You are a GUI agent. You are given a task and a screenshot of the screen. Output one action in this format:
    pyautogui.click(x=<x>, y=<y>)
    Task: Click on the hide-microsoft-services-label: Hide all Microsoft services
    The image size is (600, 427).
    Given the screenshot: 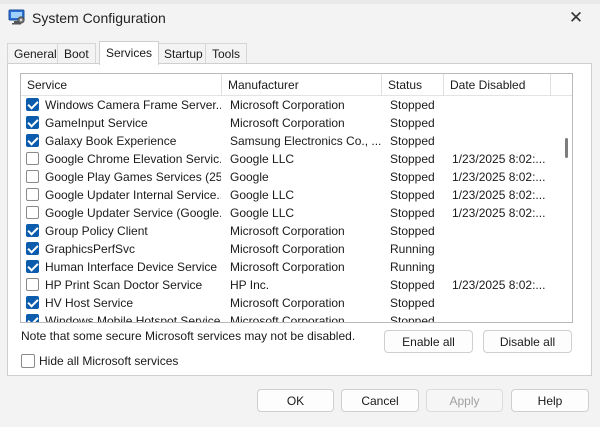 What is the action you would take?
    pyautogui.click(x=108, y=361)
    